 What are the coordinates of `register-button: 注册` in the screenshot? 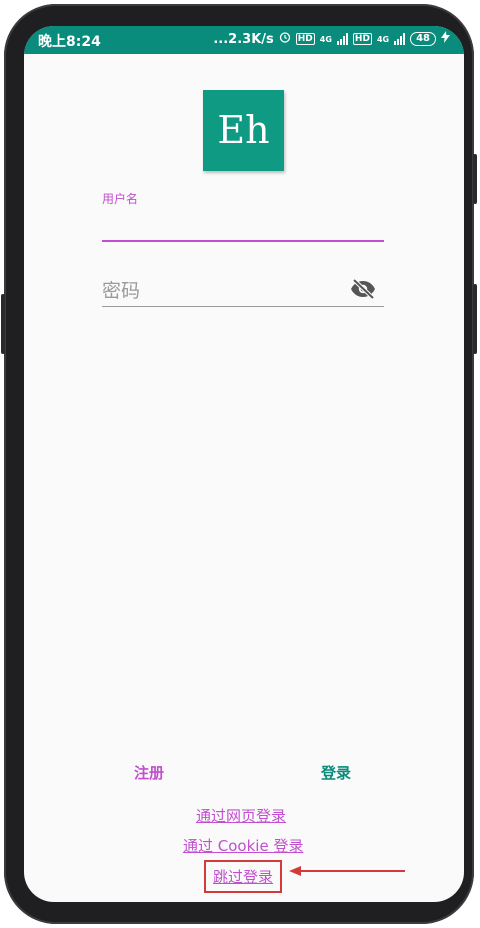 It's located at (149, 772).